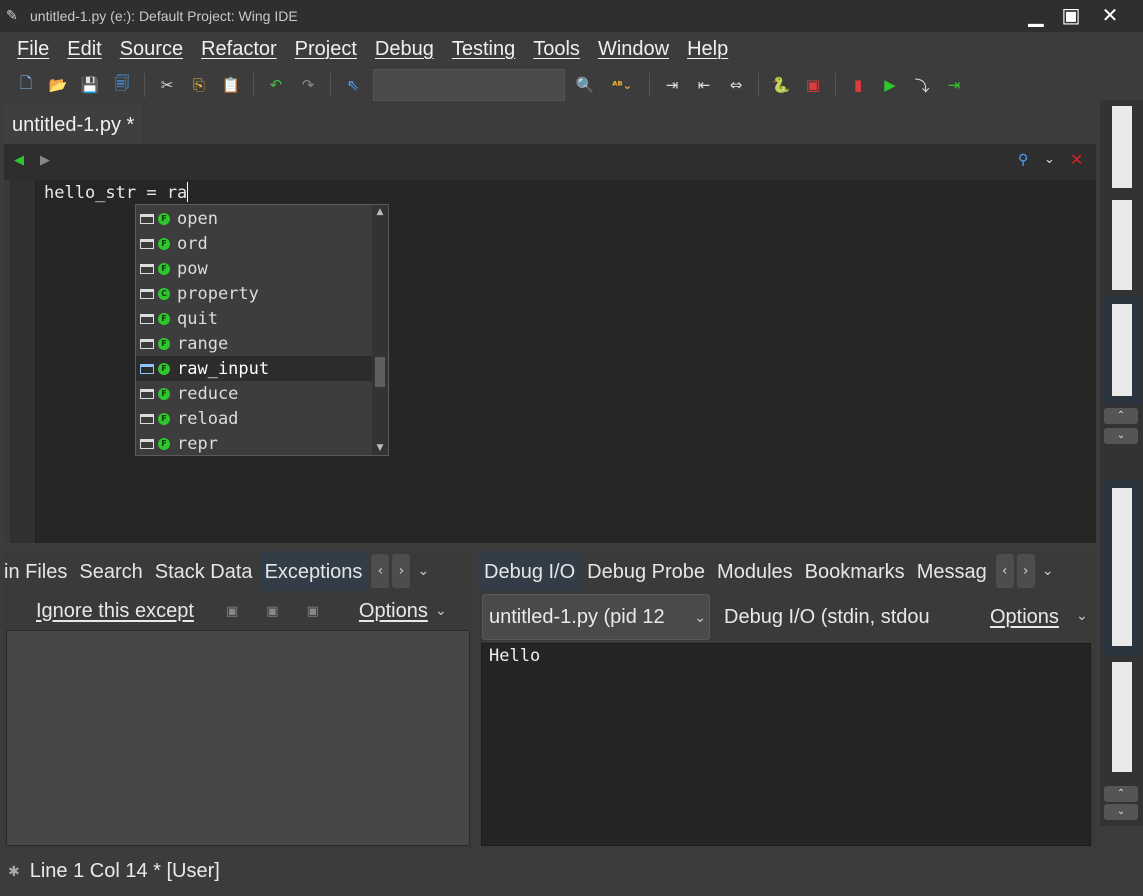  Describe the element at coordinates (254, 393) in the screenshot. I see `autocomplete-item: Freduce` at that location.